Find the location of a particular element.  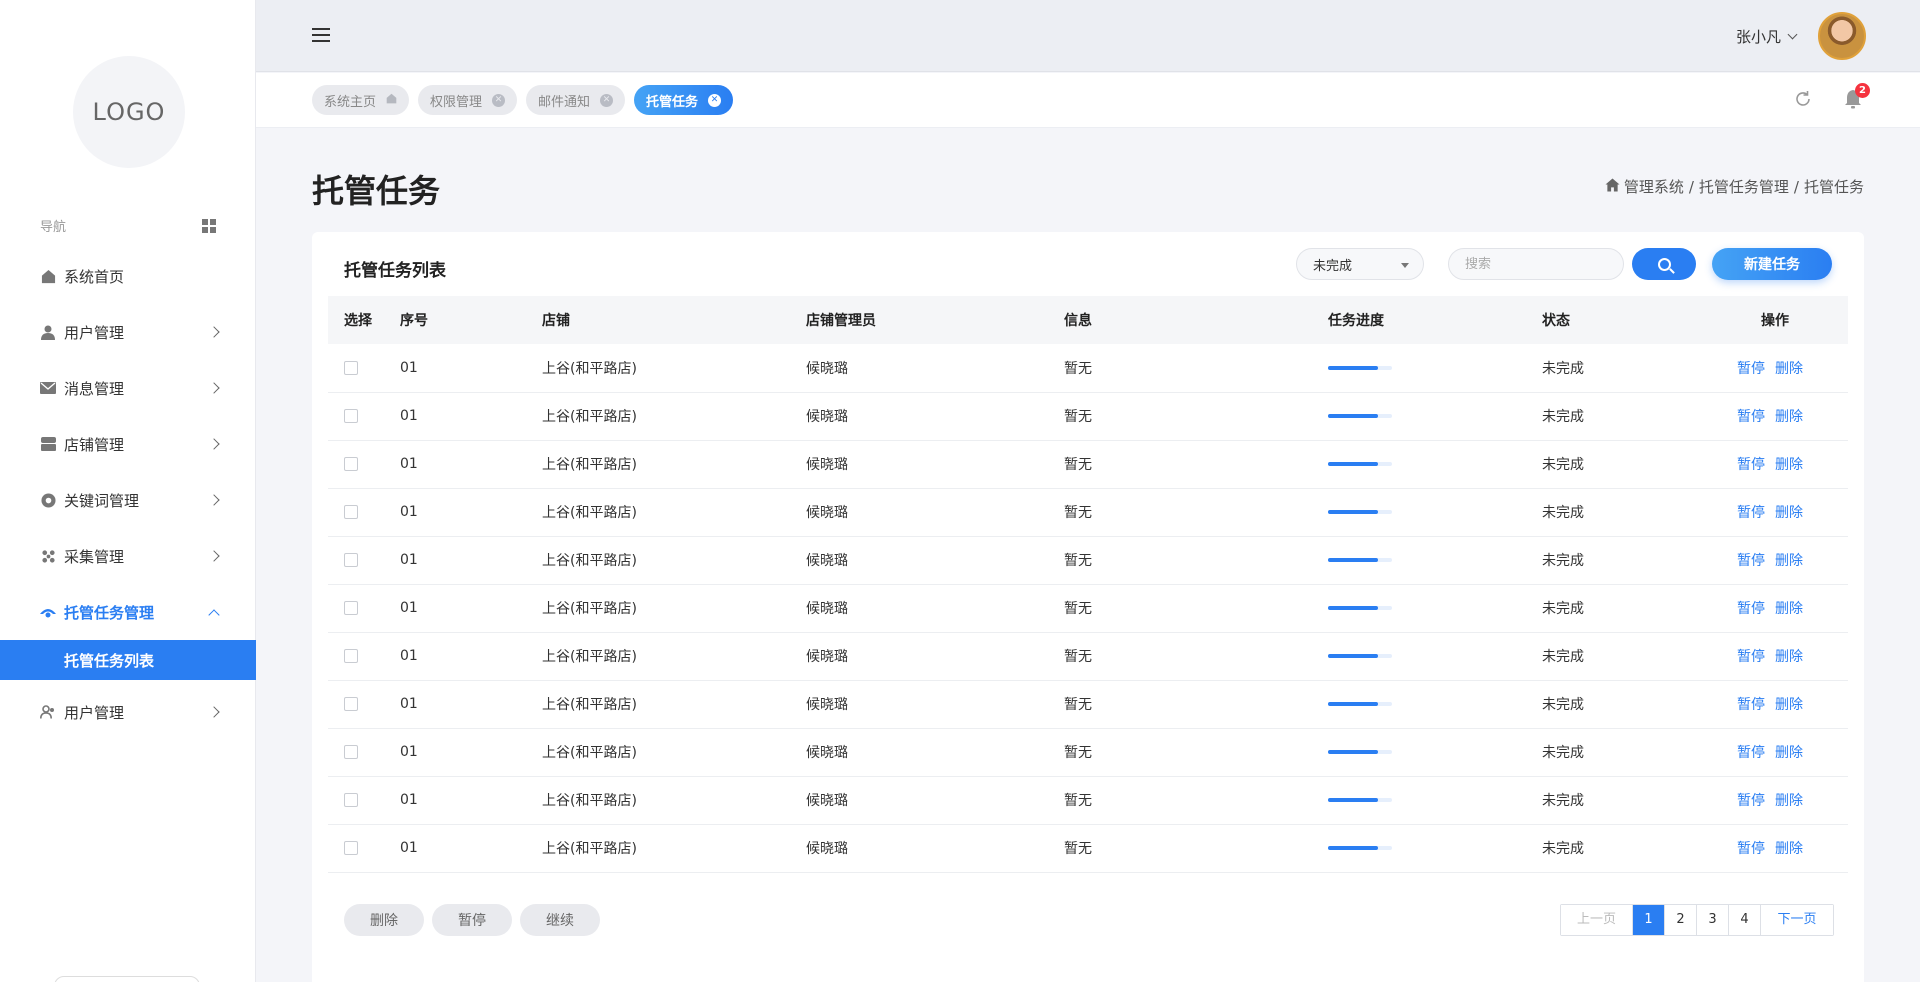

page-button: 2 is located at coordinates (1681, 920).